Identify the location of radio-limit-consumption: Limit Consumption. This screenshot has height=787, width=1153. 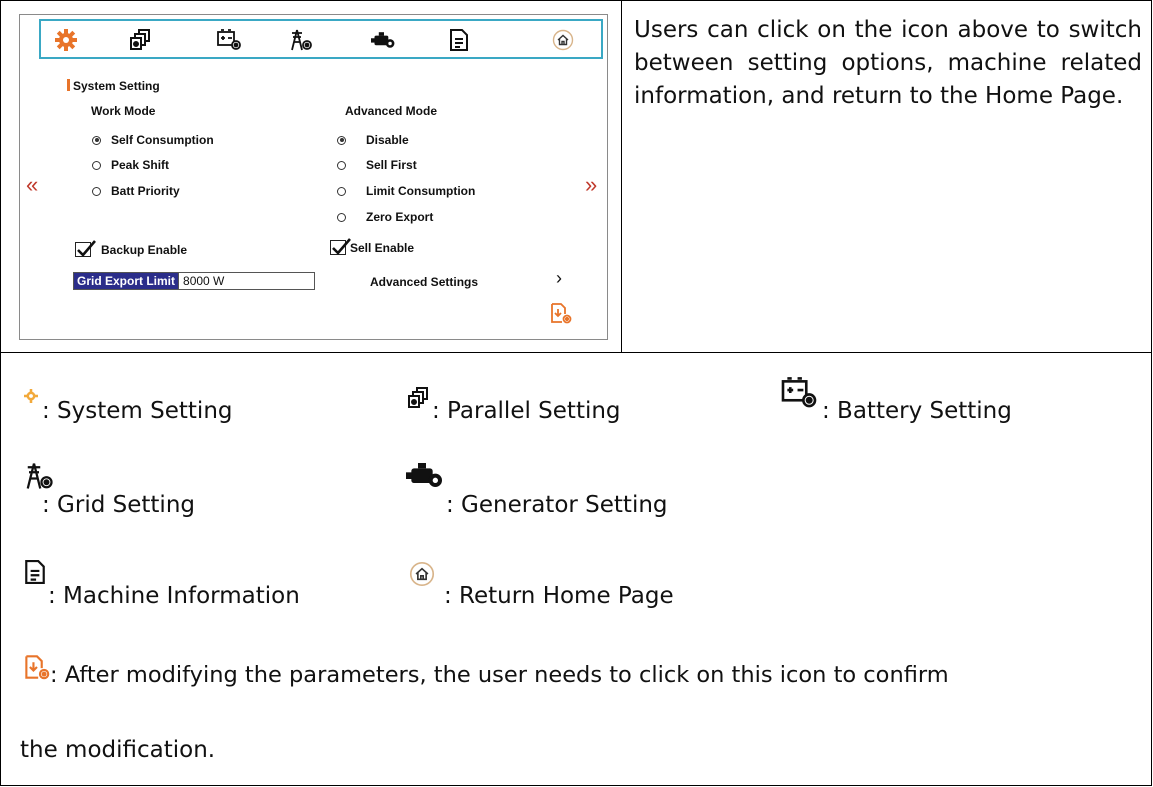
(406, 191).